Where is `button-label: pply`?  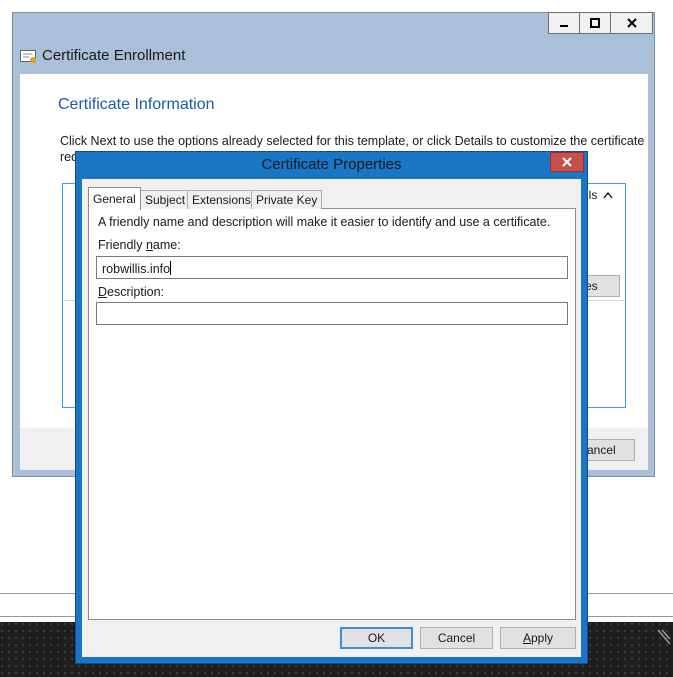
button-label: pply is located at coordinates (542, 638).